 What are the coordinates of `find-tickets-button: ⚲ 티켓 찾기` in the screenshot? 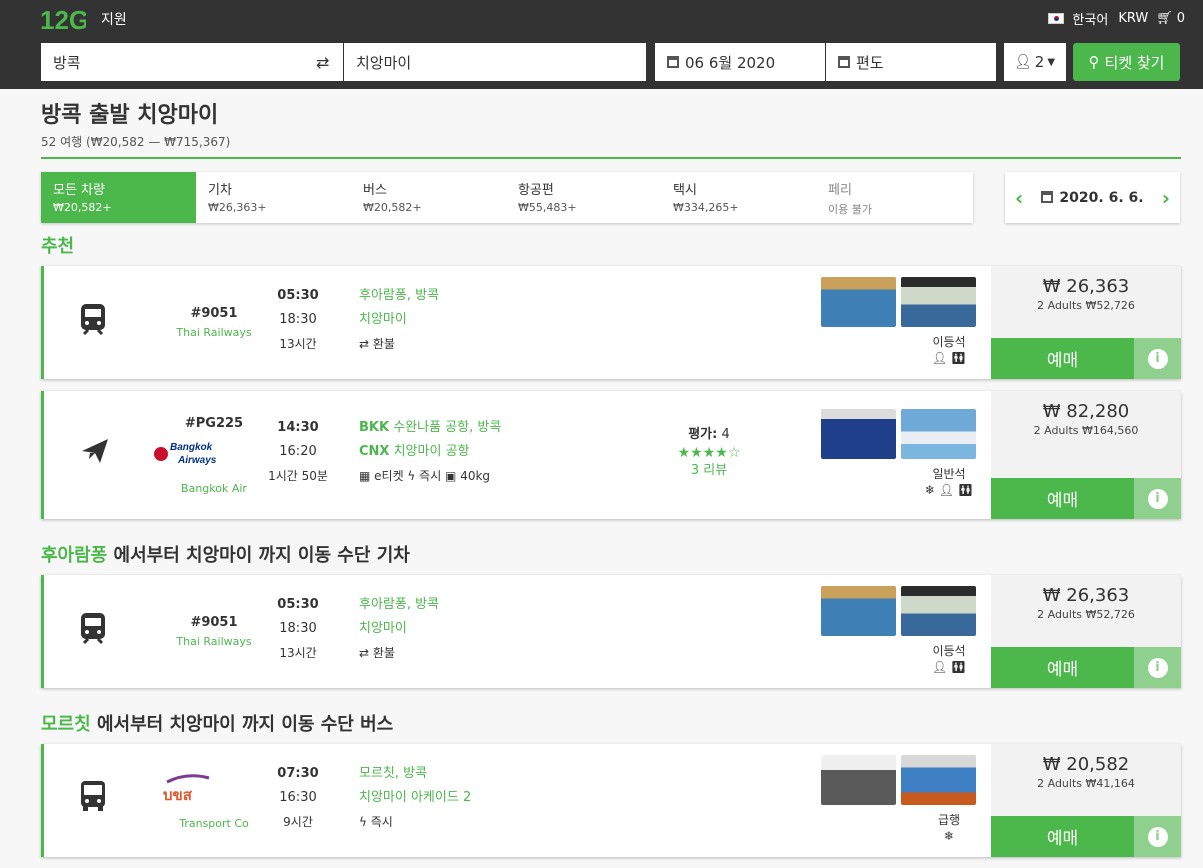 It's located at (1126, 62).